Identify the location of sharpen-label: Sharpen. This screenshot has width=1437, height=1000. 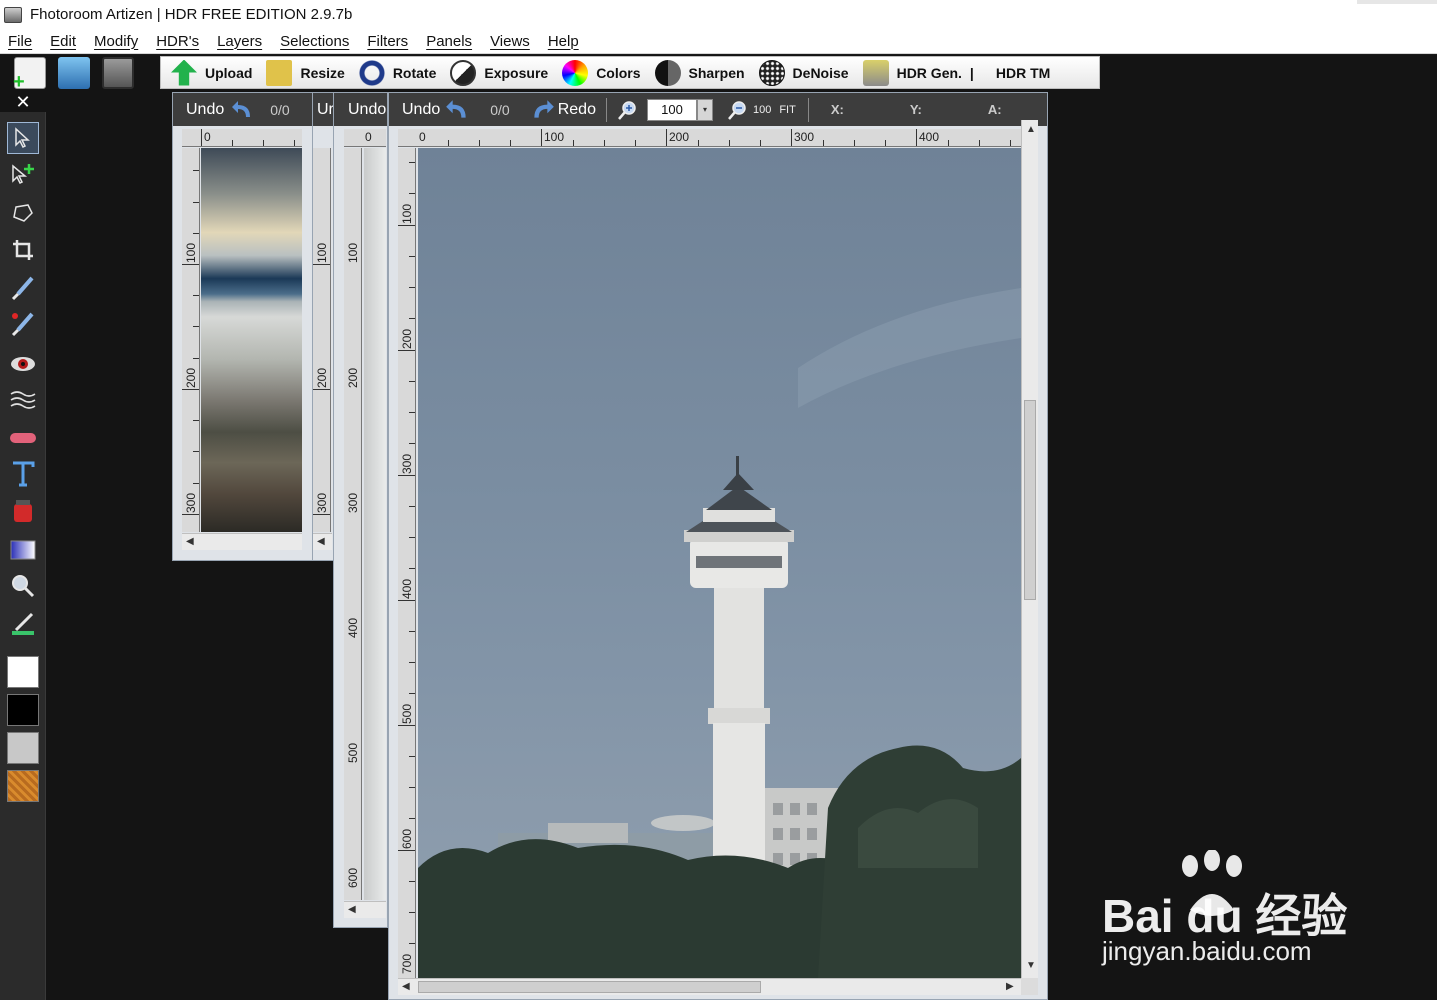
(716, 72).